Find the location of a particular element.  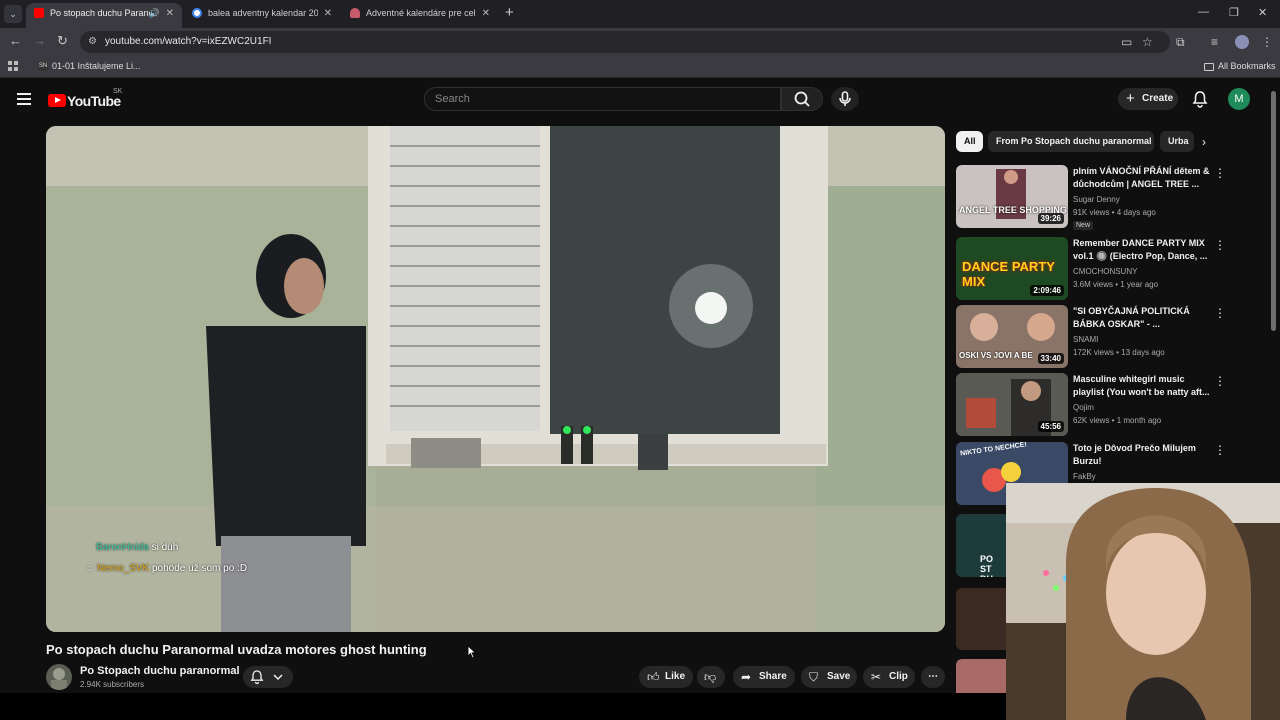

restore-button: ❐ is located at coordinates (1234, 12).